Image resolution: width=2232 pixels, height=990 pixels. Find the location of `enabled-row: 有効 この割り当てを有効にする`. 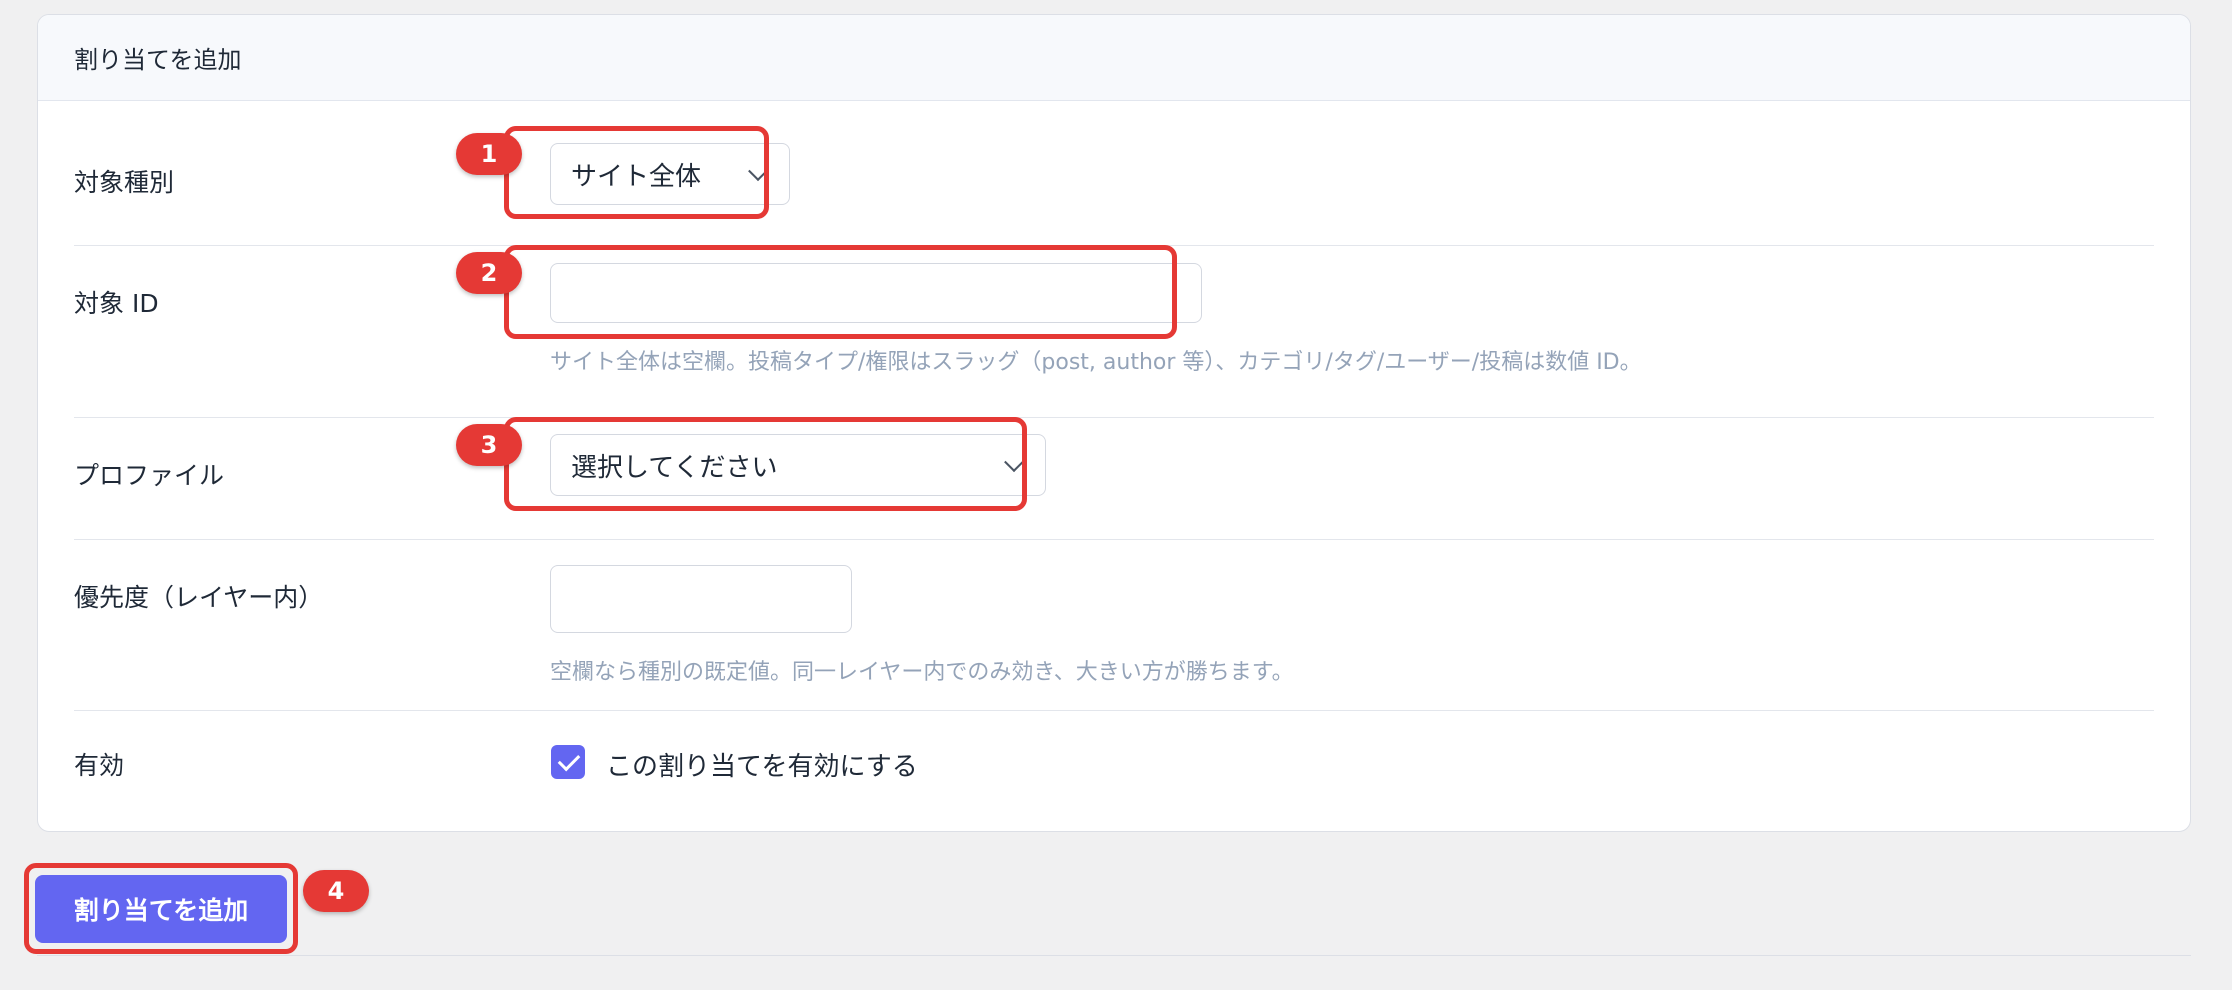

enabled-row: 有効 この割り当てを有効にする is located at coordinates (1114, 771).